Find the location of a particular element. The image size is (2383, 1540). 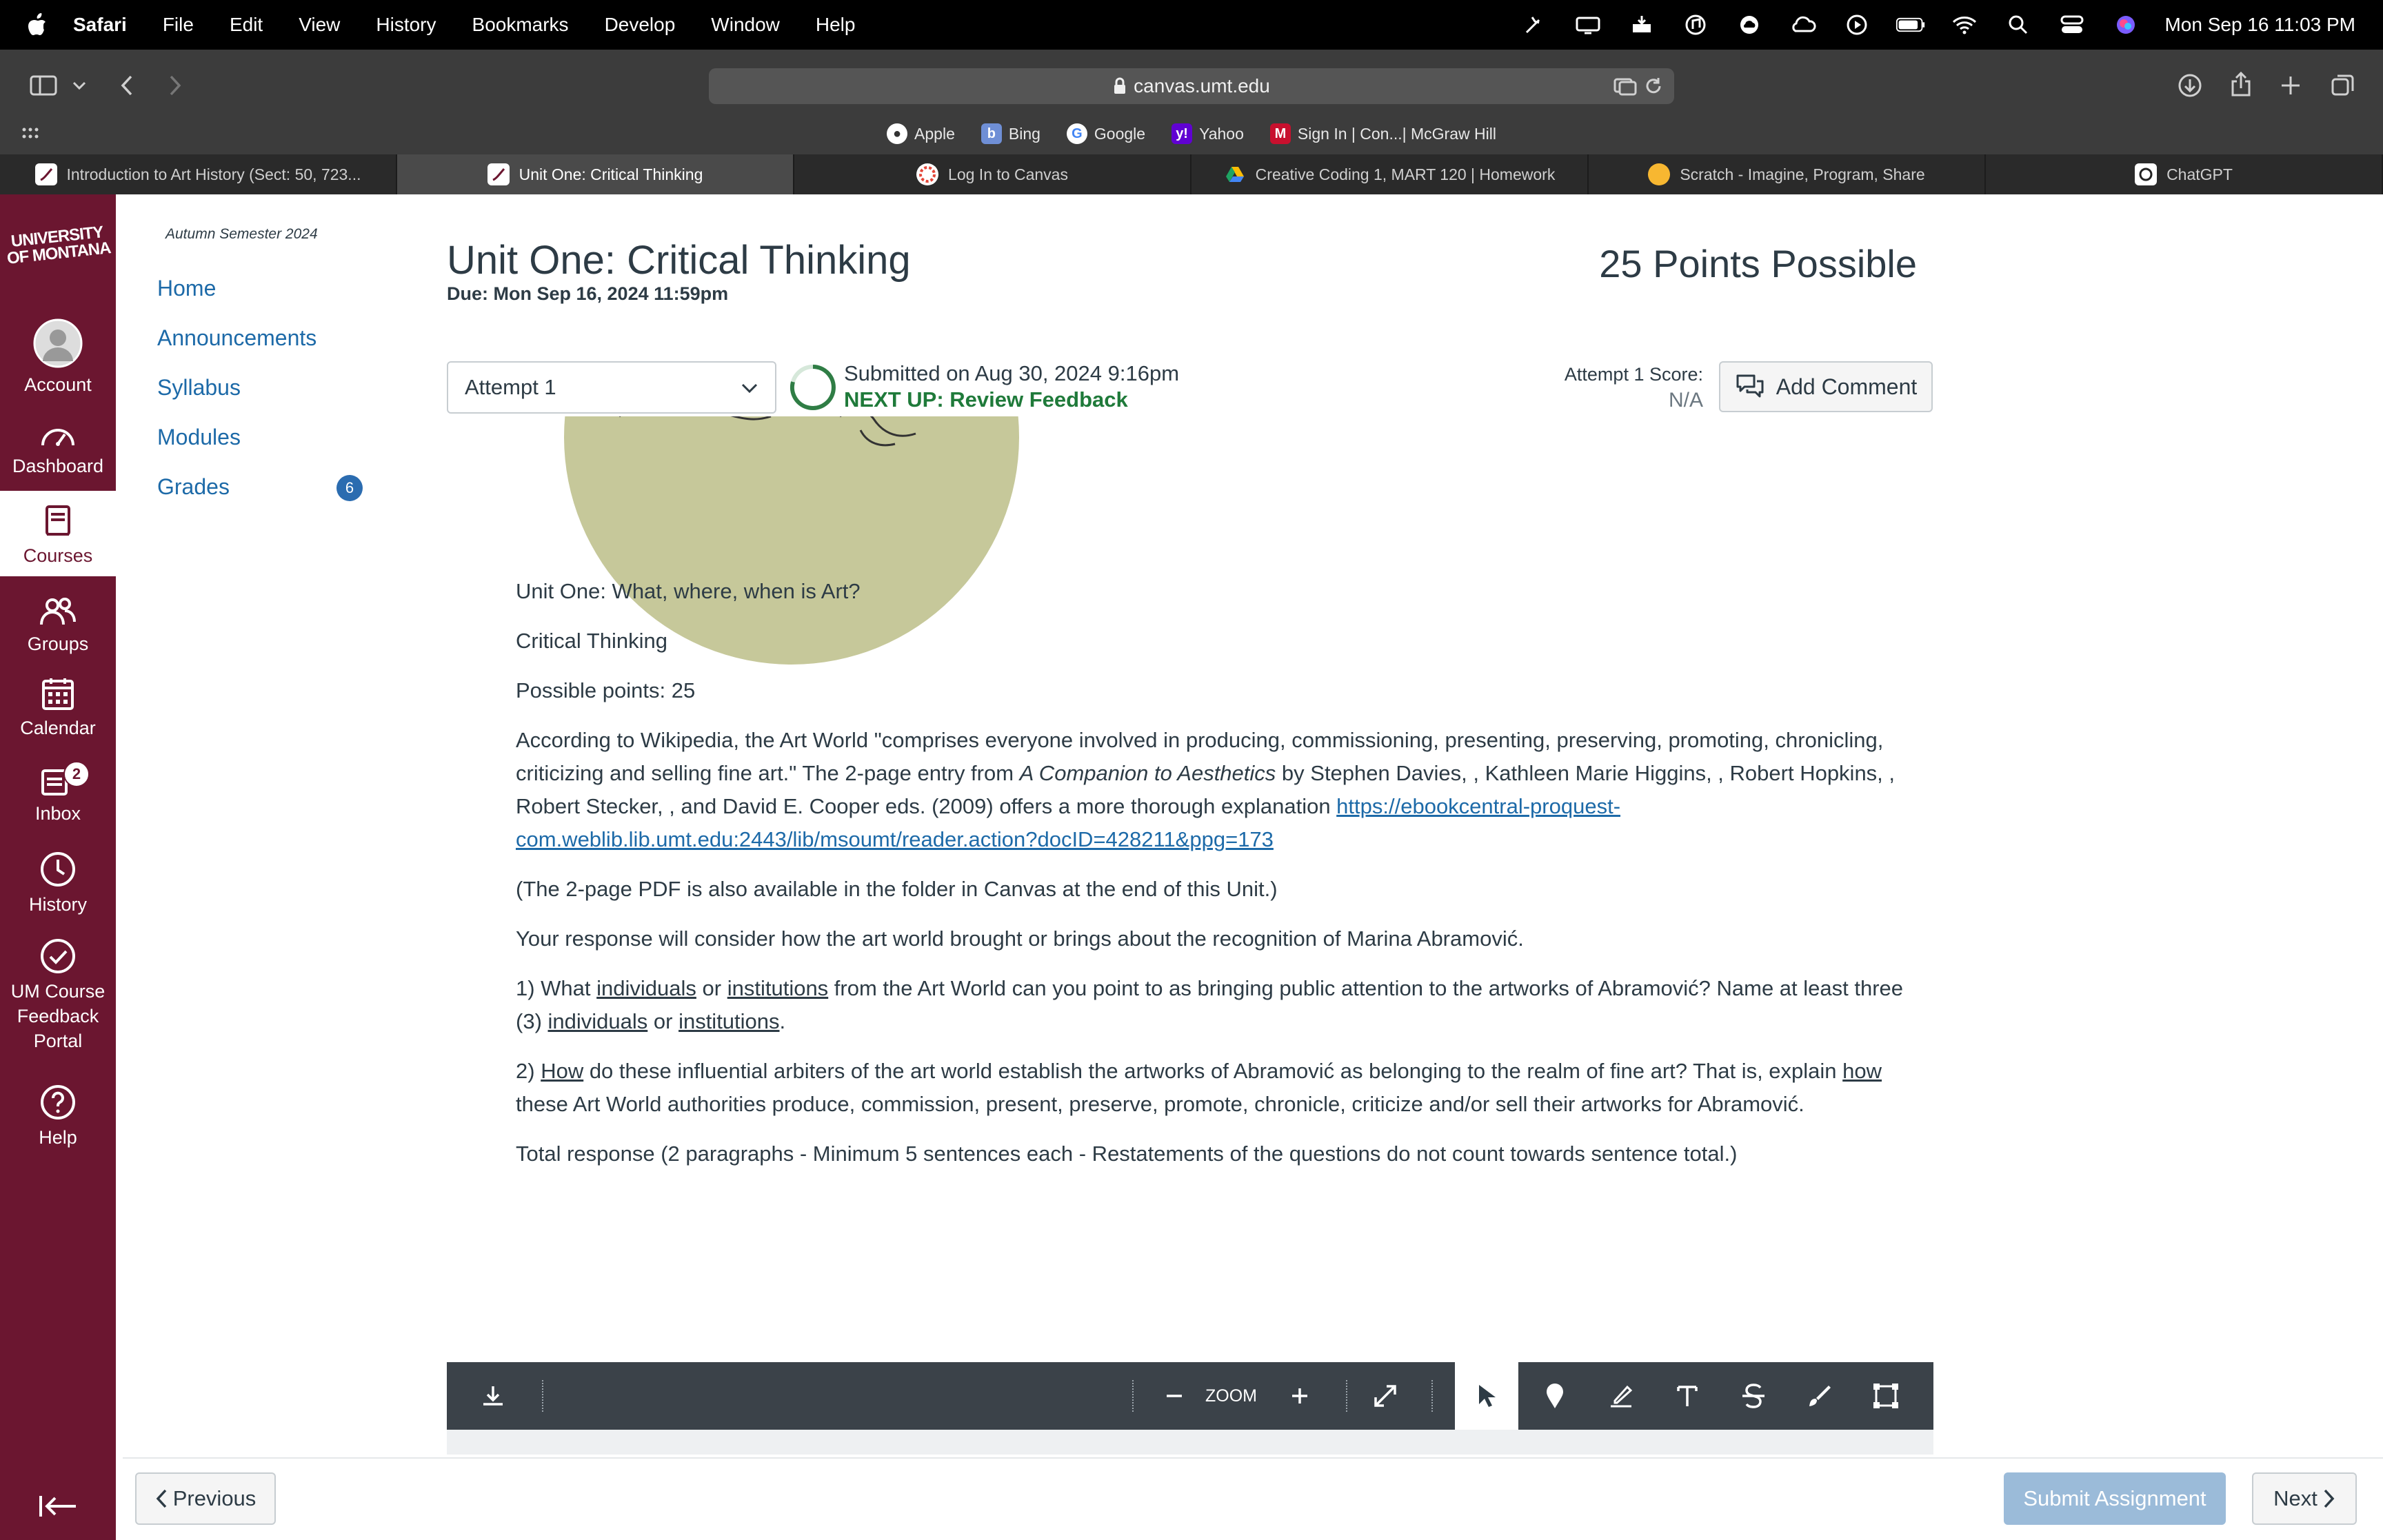

menu-file: File is located at coordinates (178, 25).